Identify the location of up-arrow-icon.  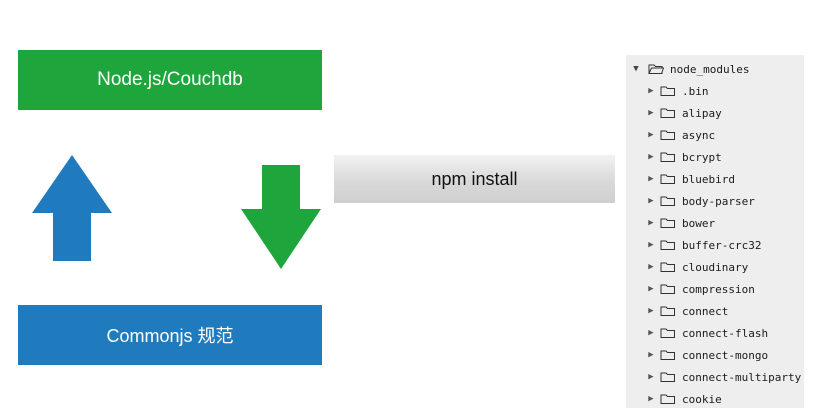
(72, 208).